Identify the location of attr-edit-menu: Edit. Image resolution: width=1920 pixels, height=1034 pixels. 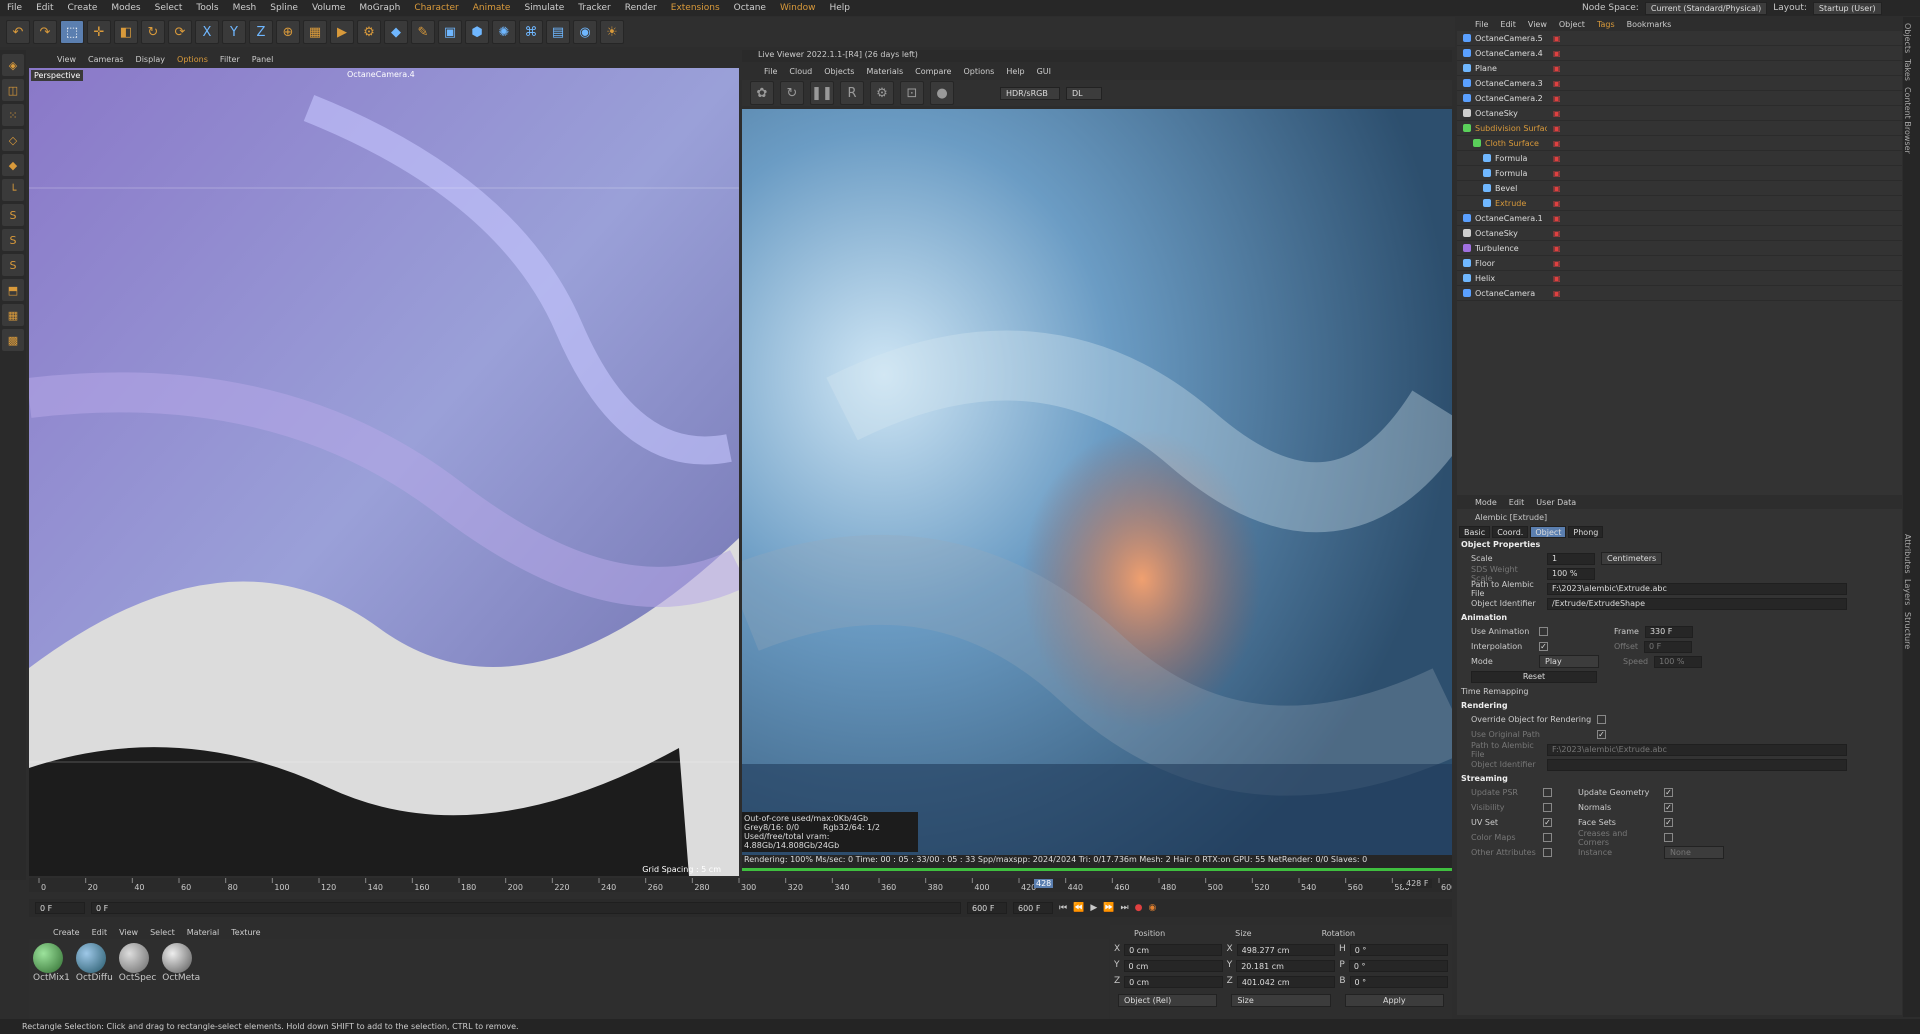
(1517, 502).